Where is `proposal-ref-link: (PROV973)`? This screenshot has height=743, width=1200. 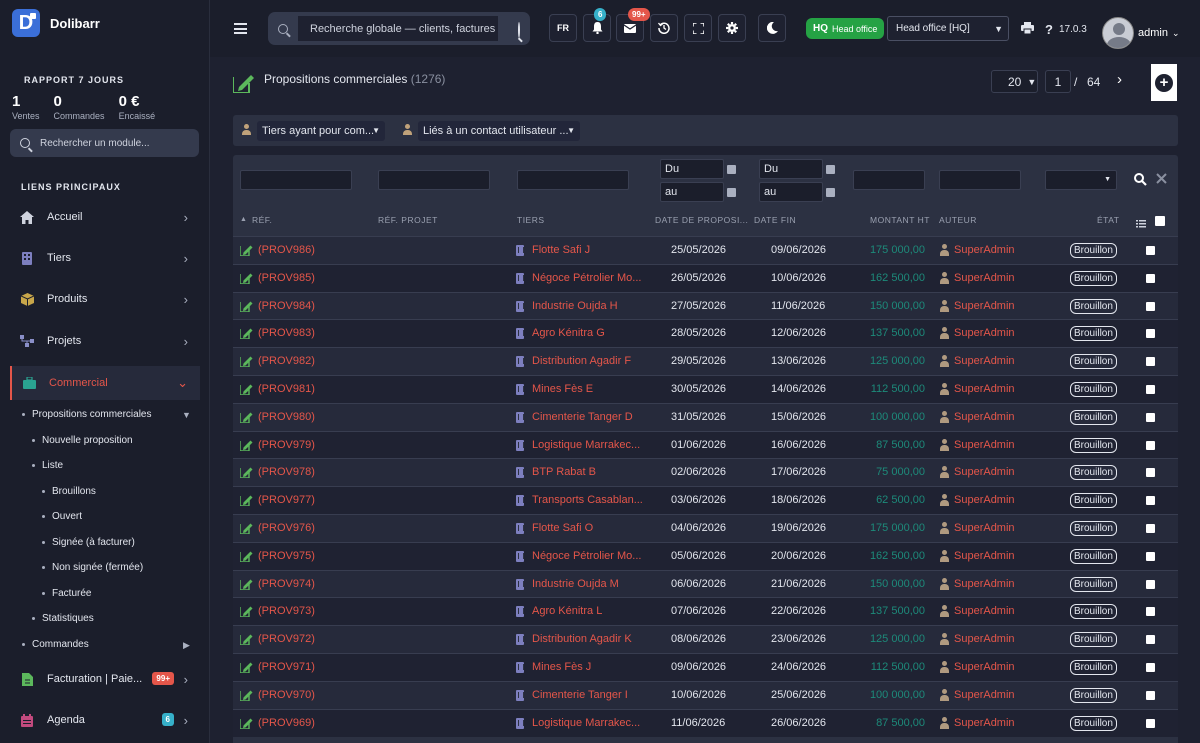
proposal-ref-link: (PROV973) is located at coordinates (286, 611).